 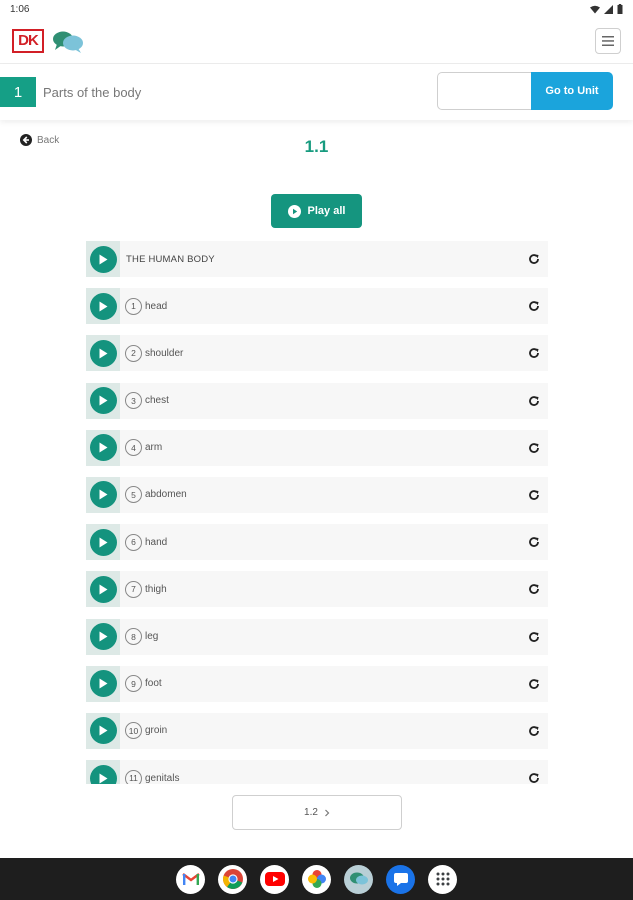 I want to click on next-page-label: 1.2, so click(x=311, y=812).